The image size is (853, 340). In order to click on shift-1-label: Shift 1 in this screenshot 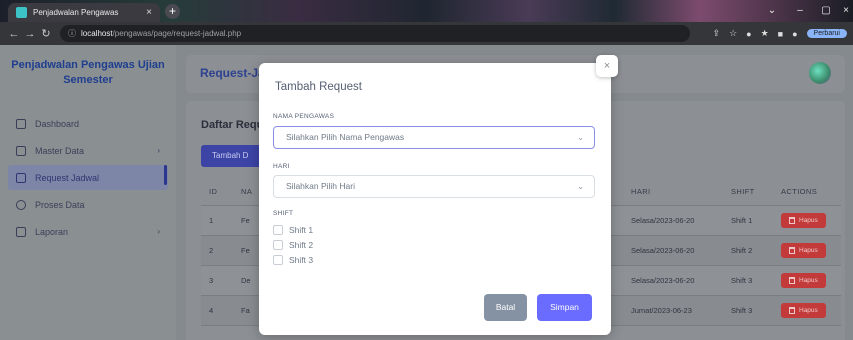, I will do `click(301, 230)`.